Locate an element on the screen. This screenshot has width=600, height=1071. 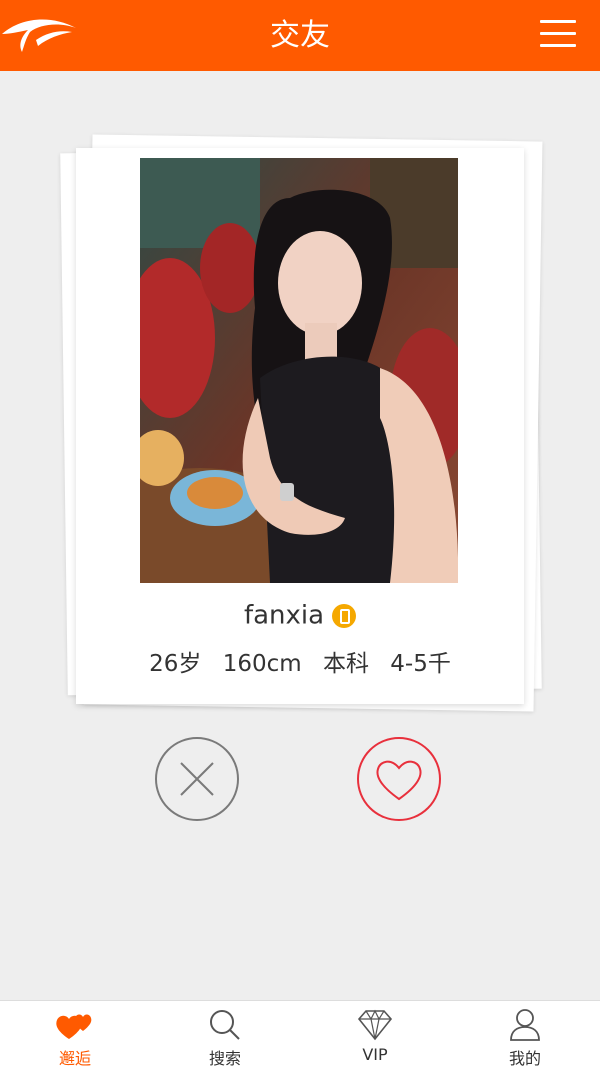
profile-education: 本科 is located at coordinates (345, 664).